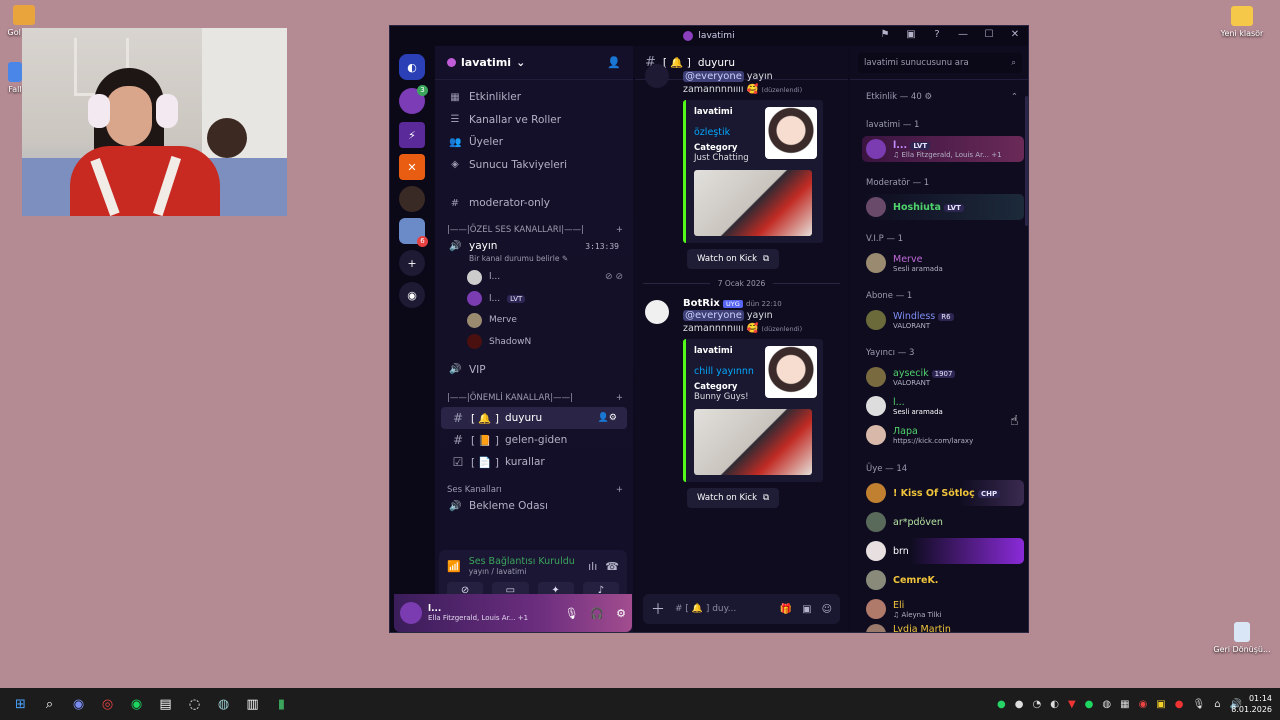  I want to click on maximize-icon: ☐, so click(989, 34).